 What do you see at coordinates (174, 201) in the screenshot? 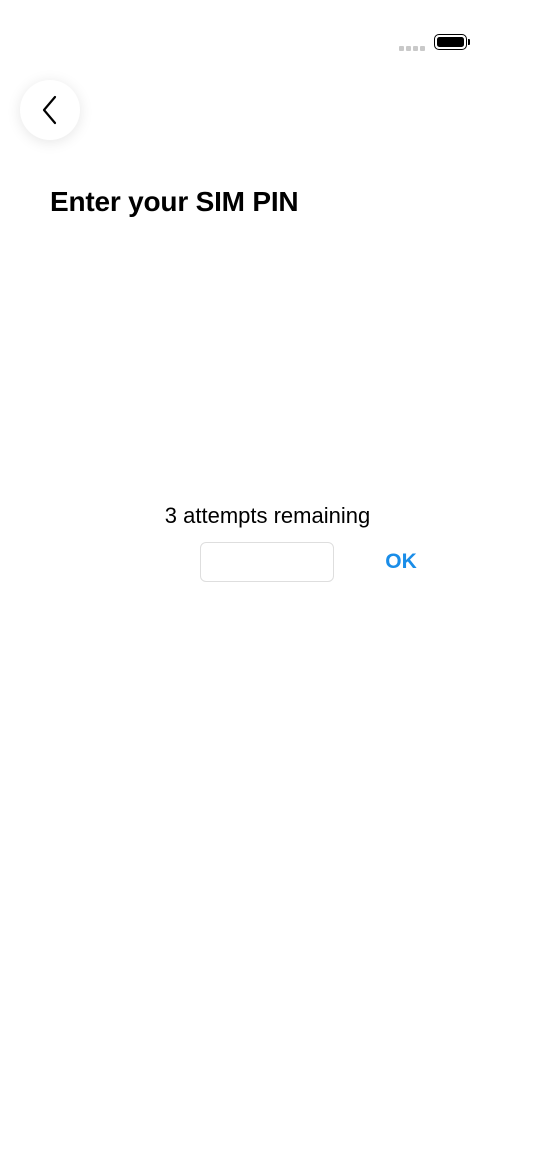
I see `page-title: Enter your SIM PIN` at bounding box center [174, 201].